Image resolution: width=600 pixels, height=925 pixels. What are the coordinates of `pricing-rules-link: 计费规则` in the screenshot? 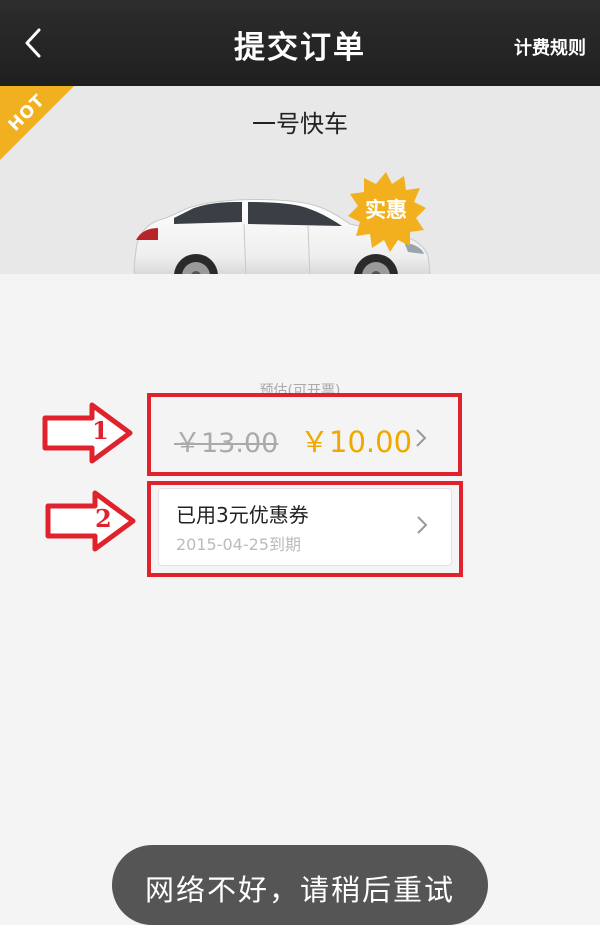 It's located at (550, 47).